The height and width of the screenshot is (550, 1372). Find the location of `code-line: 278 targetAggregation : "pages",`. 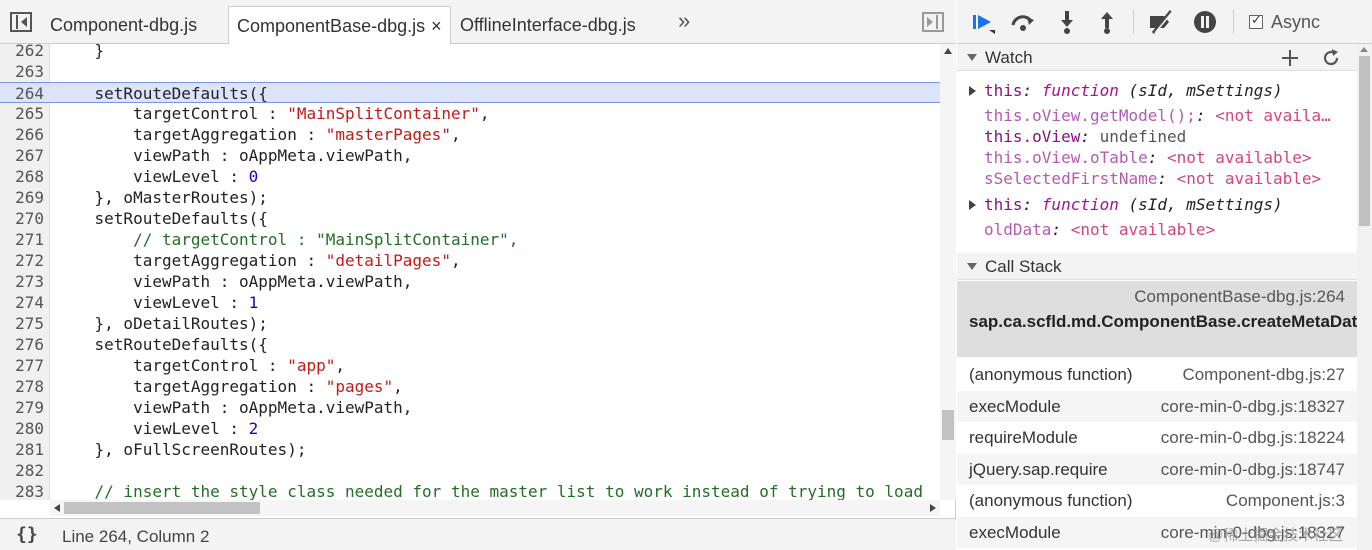

code-line: 278 targetAggregation : "pages", is located at coordinates (470, 386).